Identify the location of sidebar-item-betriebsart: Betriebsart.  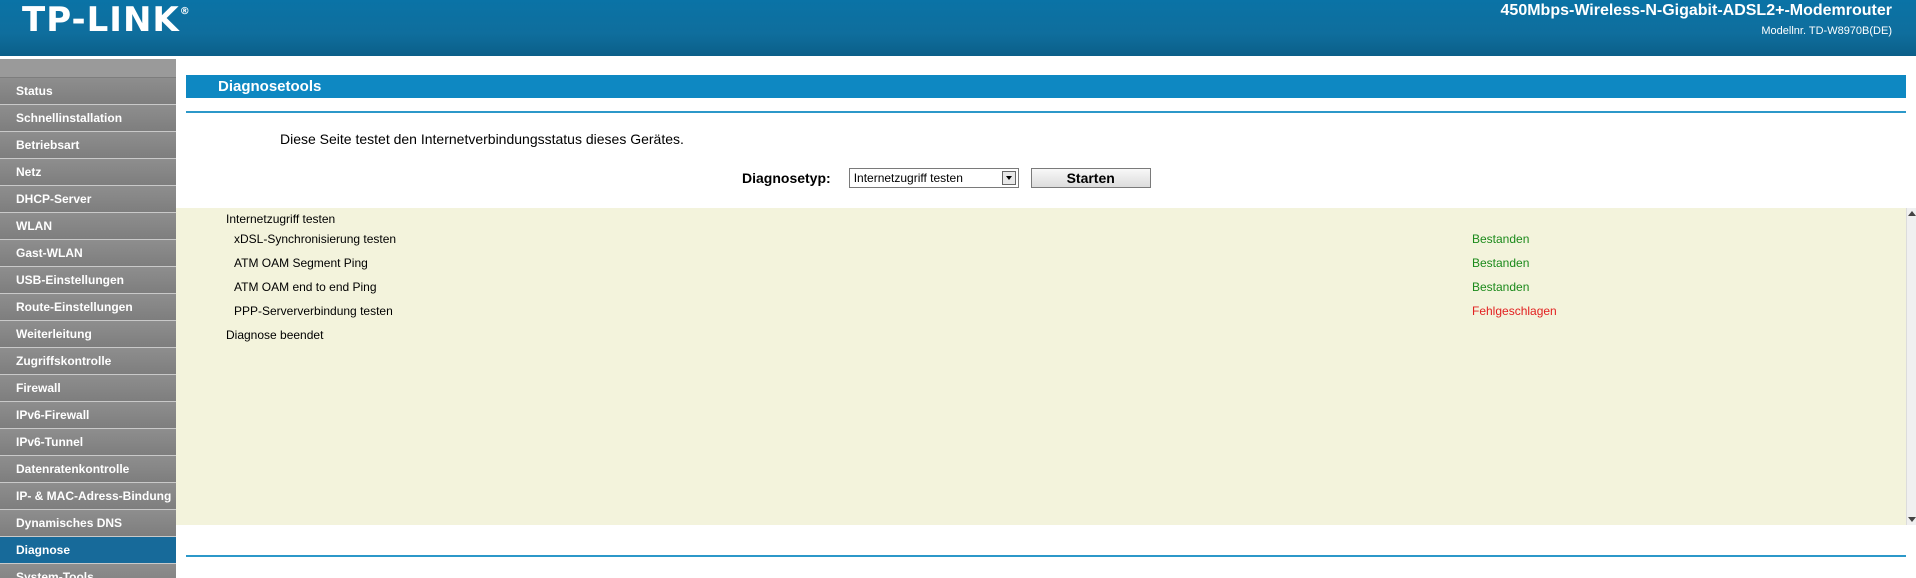
(88, 145).